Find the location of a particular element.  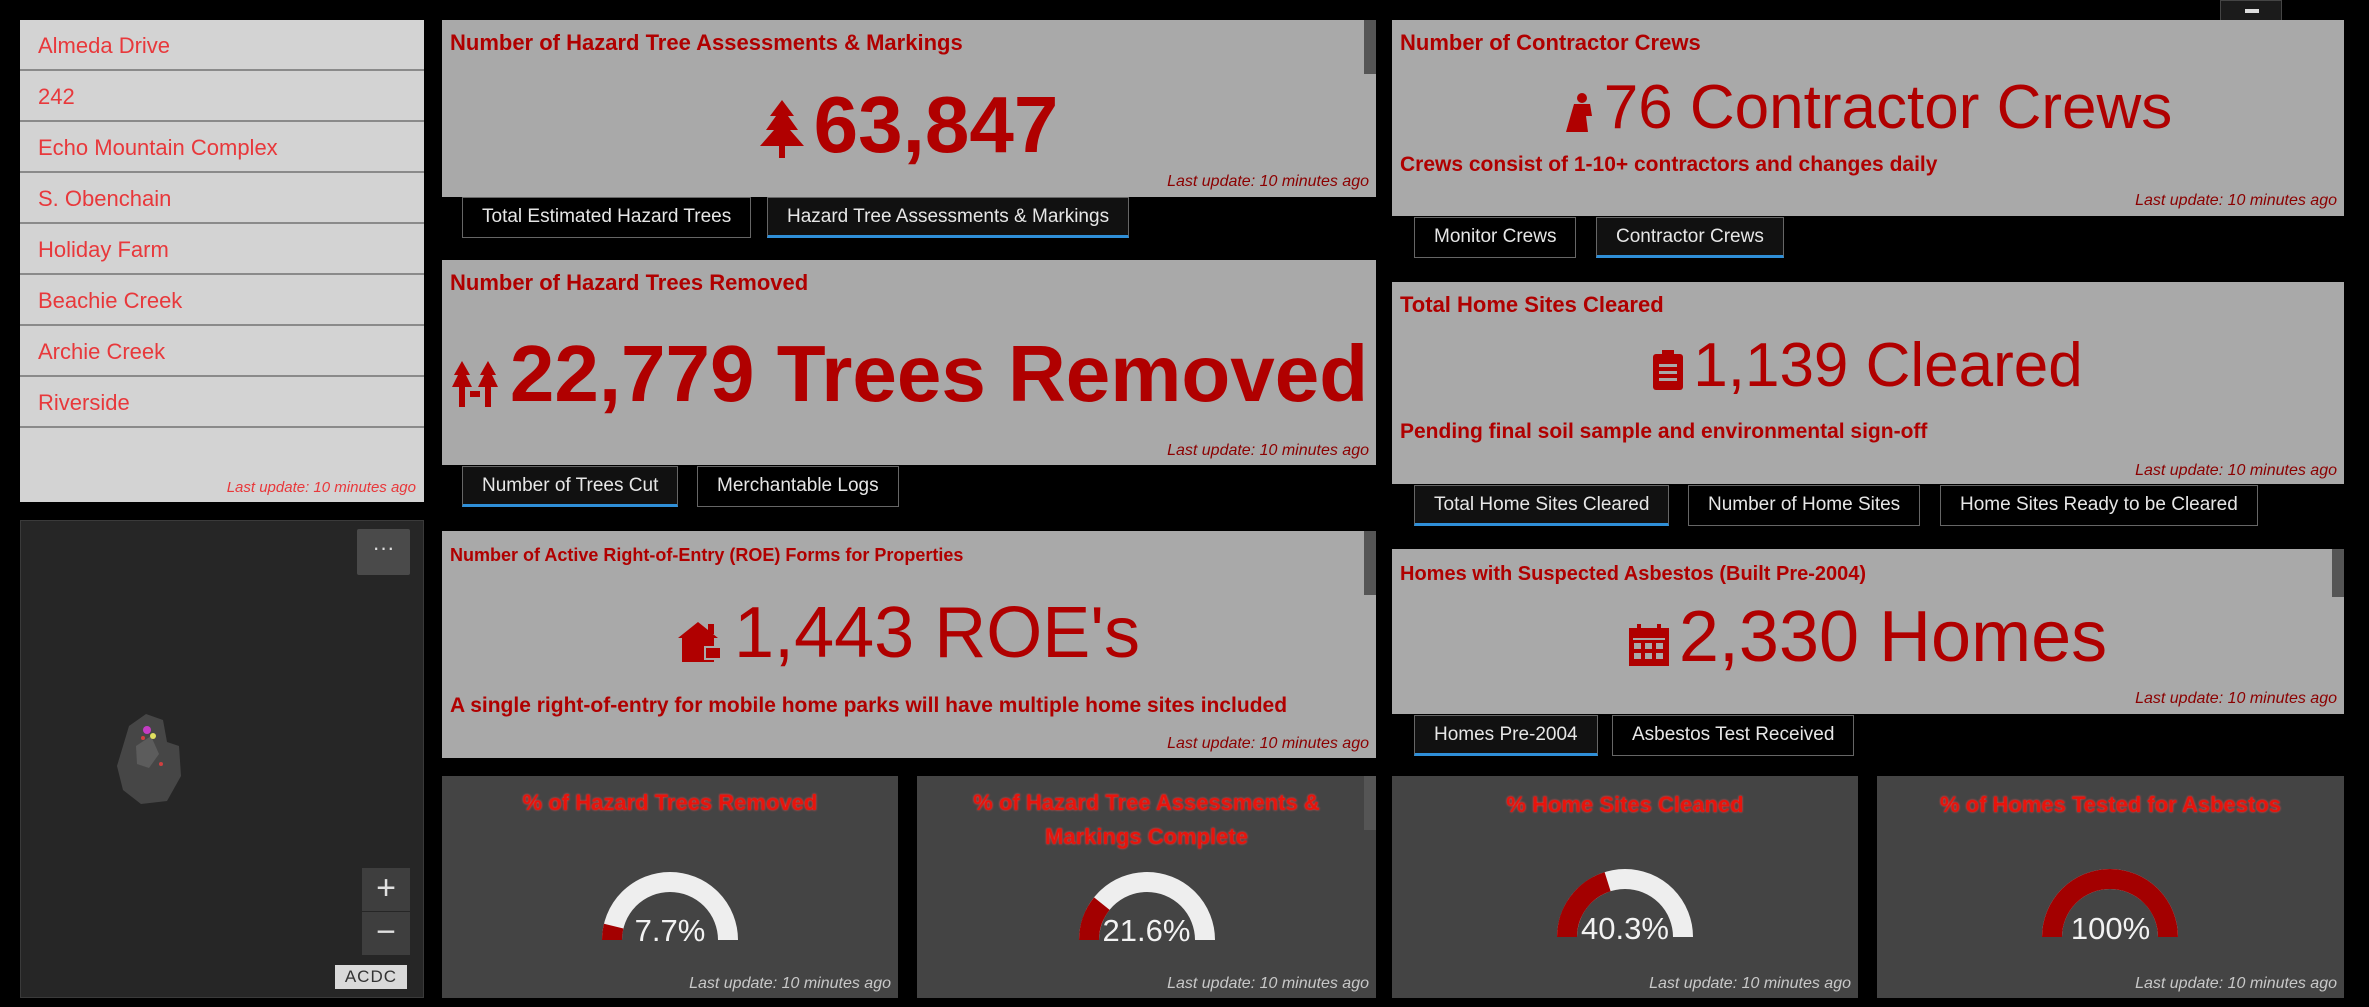

big-number: 63,847 is located at coordinates (909, 128).